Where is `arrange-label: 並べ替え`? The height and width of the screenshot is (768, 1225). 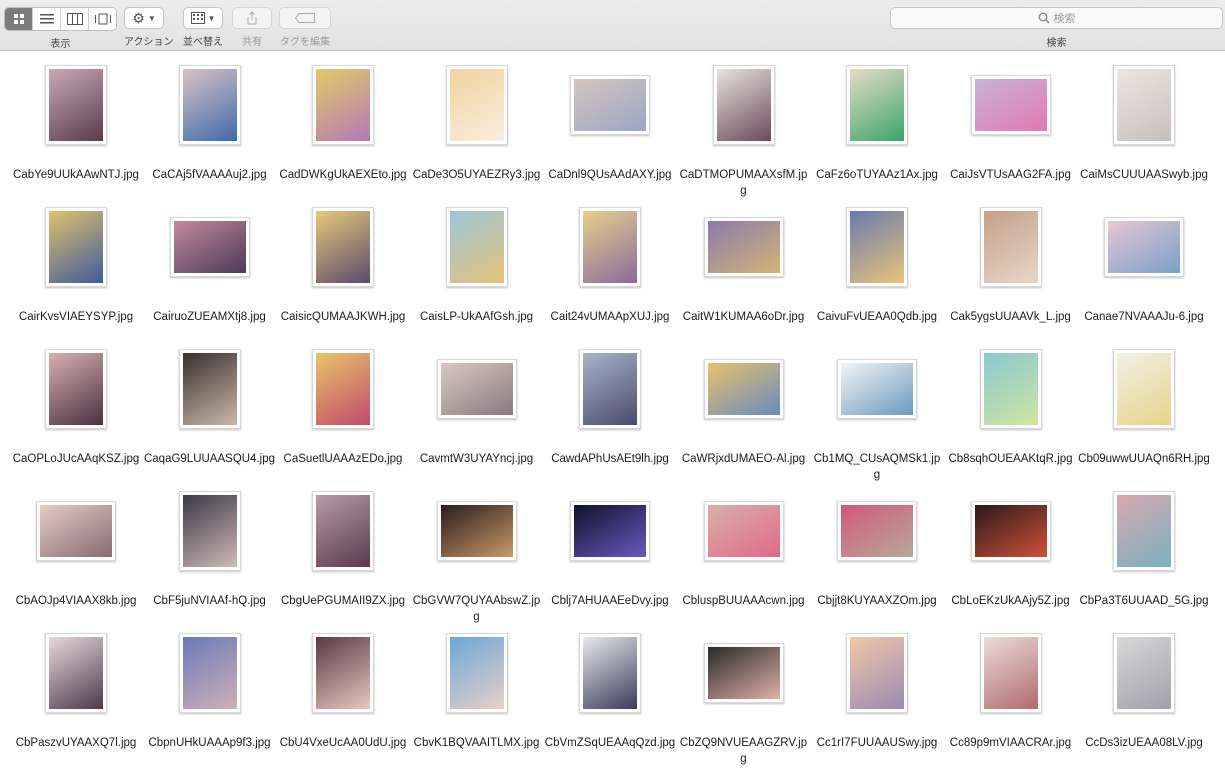 arrange-label: 並べ替え is located at coordinates (203, 42).